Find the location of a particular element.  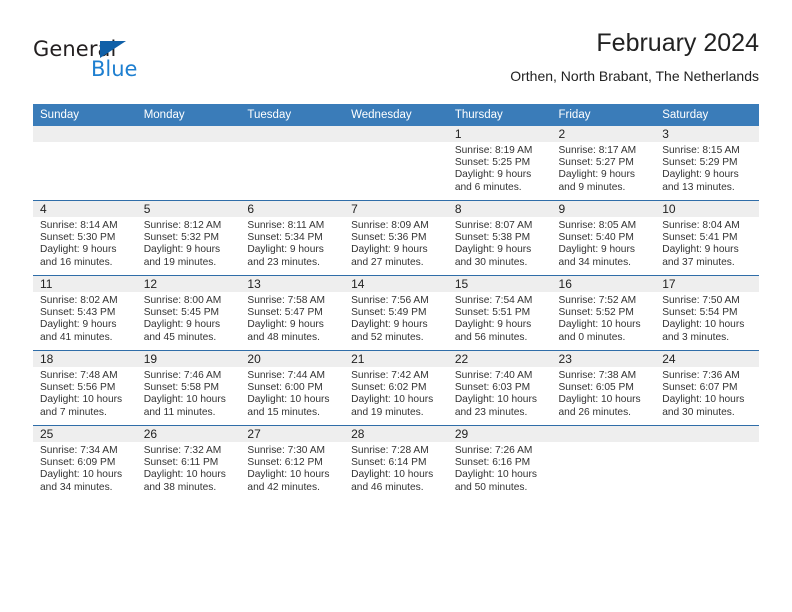

day-number: 8 is located at coordinates (499, 209).